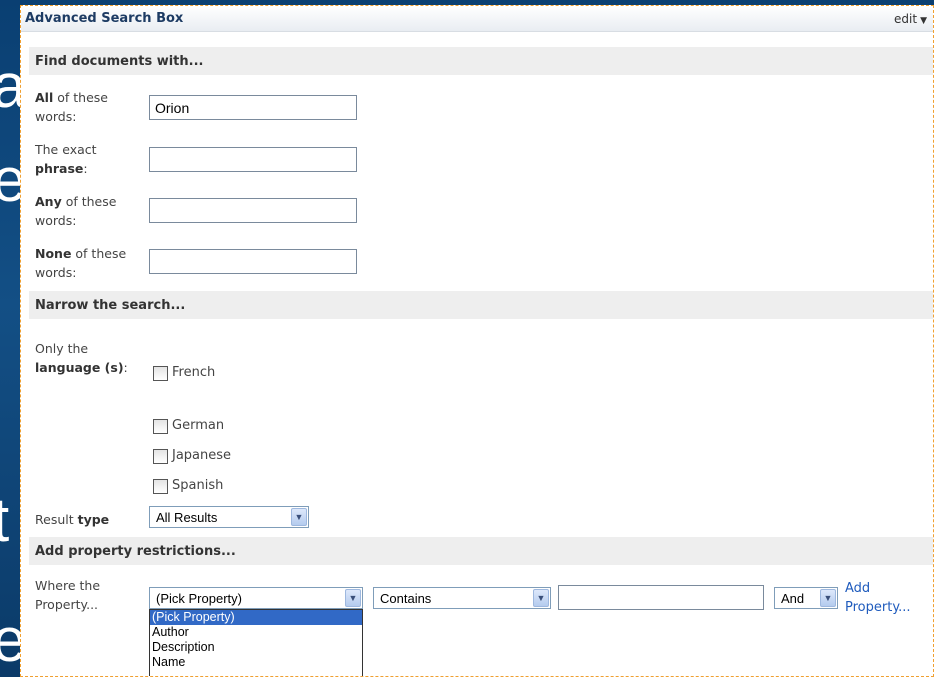 This screenshot has width=934, height=677. What do you see at coordinates (253, 159) in the screenshot?
I see `exact-phrase-input` at bounding box center [253, 159].